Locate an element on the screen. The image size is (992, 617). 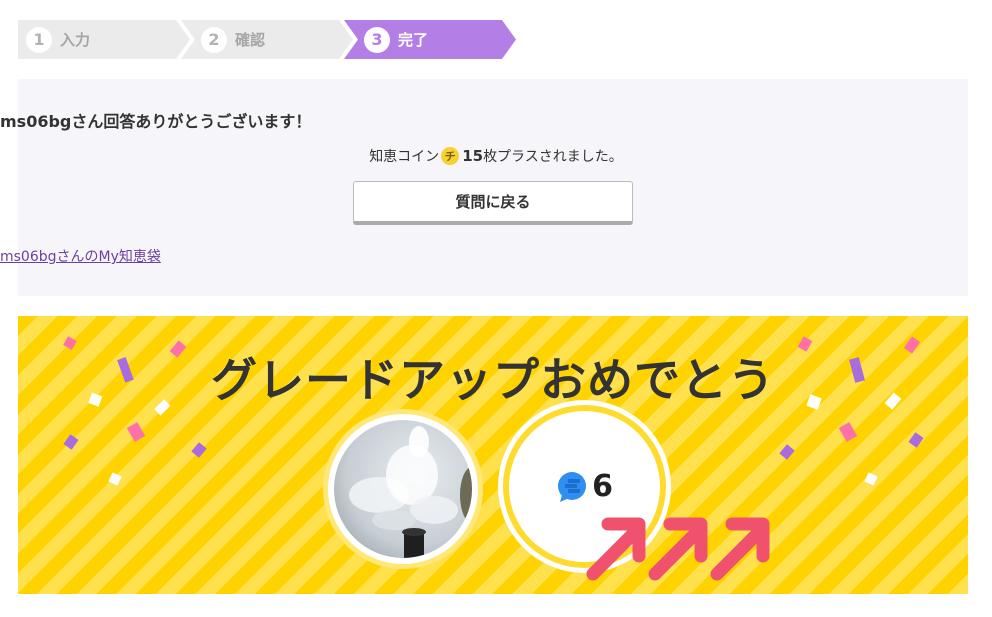
flower-vase-picture is located at coordinates (410, 492).